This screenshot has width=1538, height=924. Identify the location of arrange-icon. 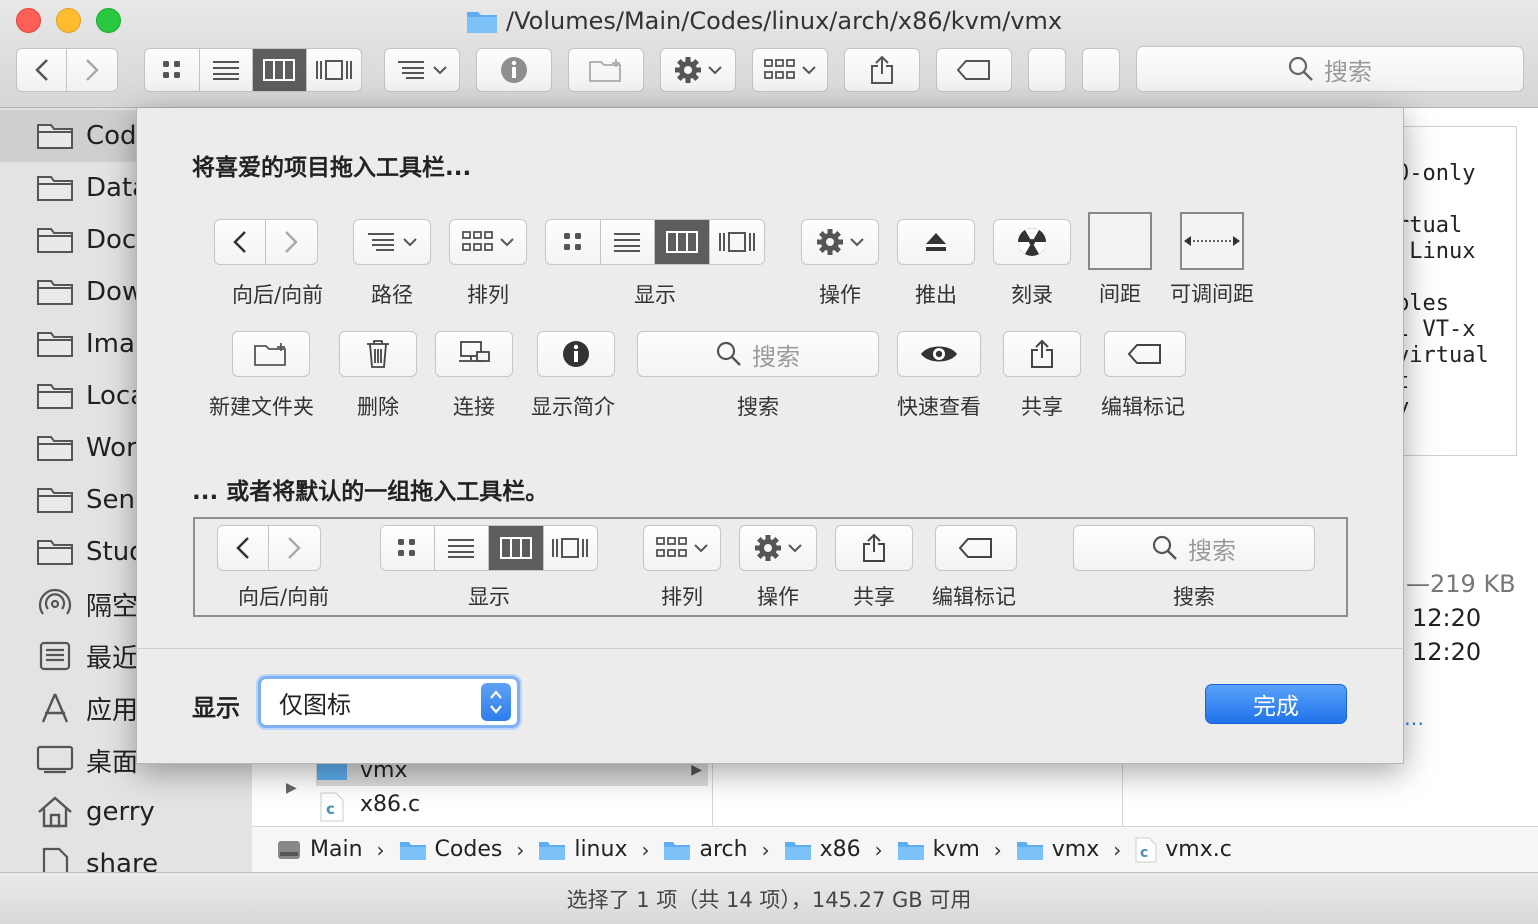
(779, 69).